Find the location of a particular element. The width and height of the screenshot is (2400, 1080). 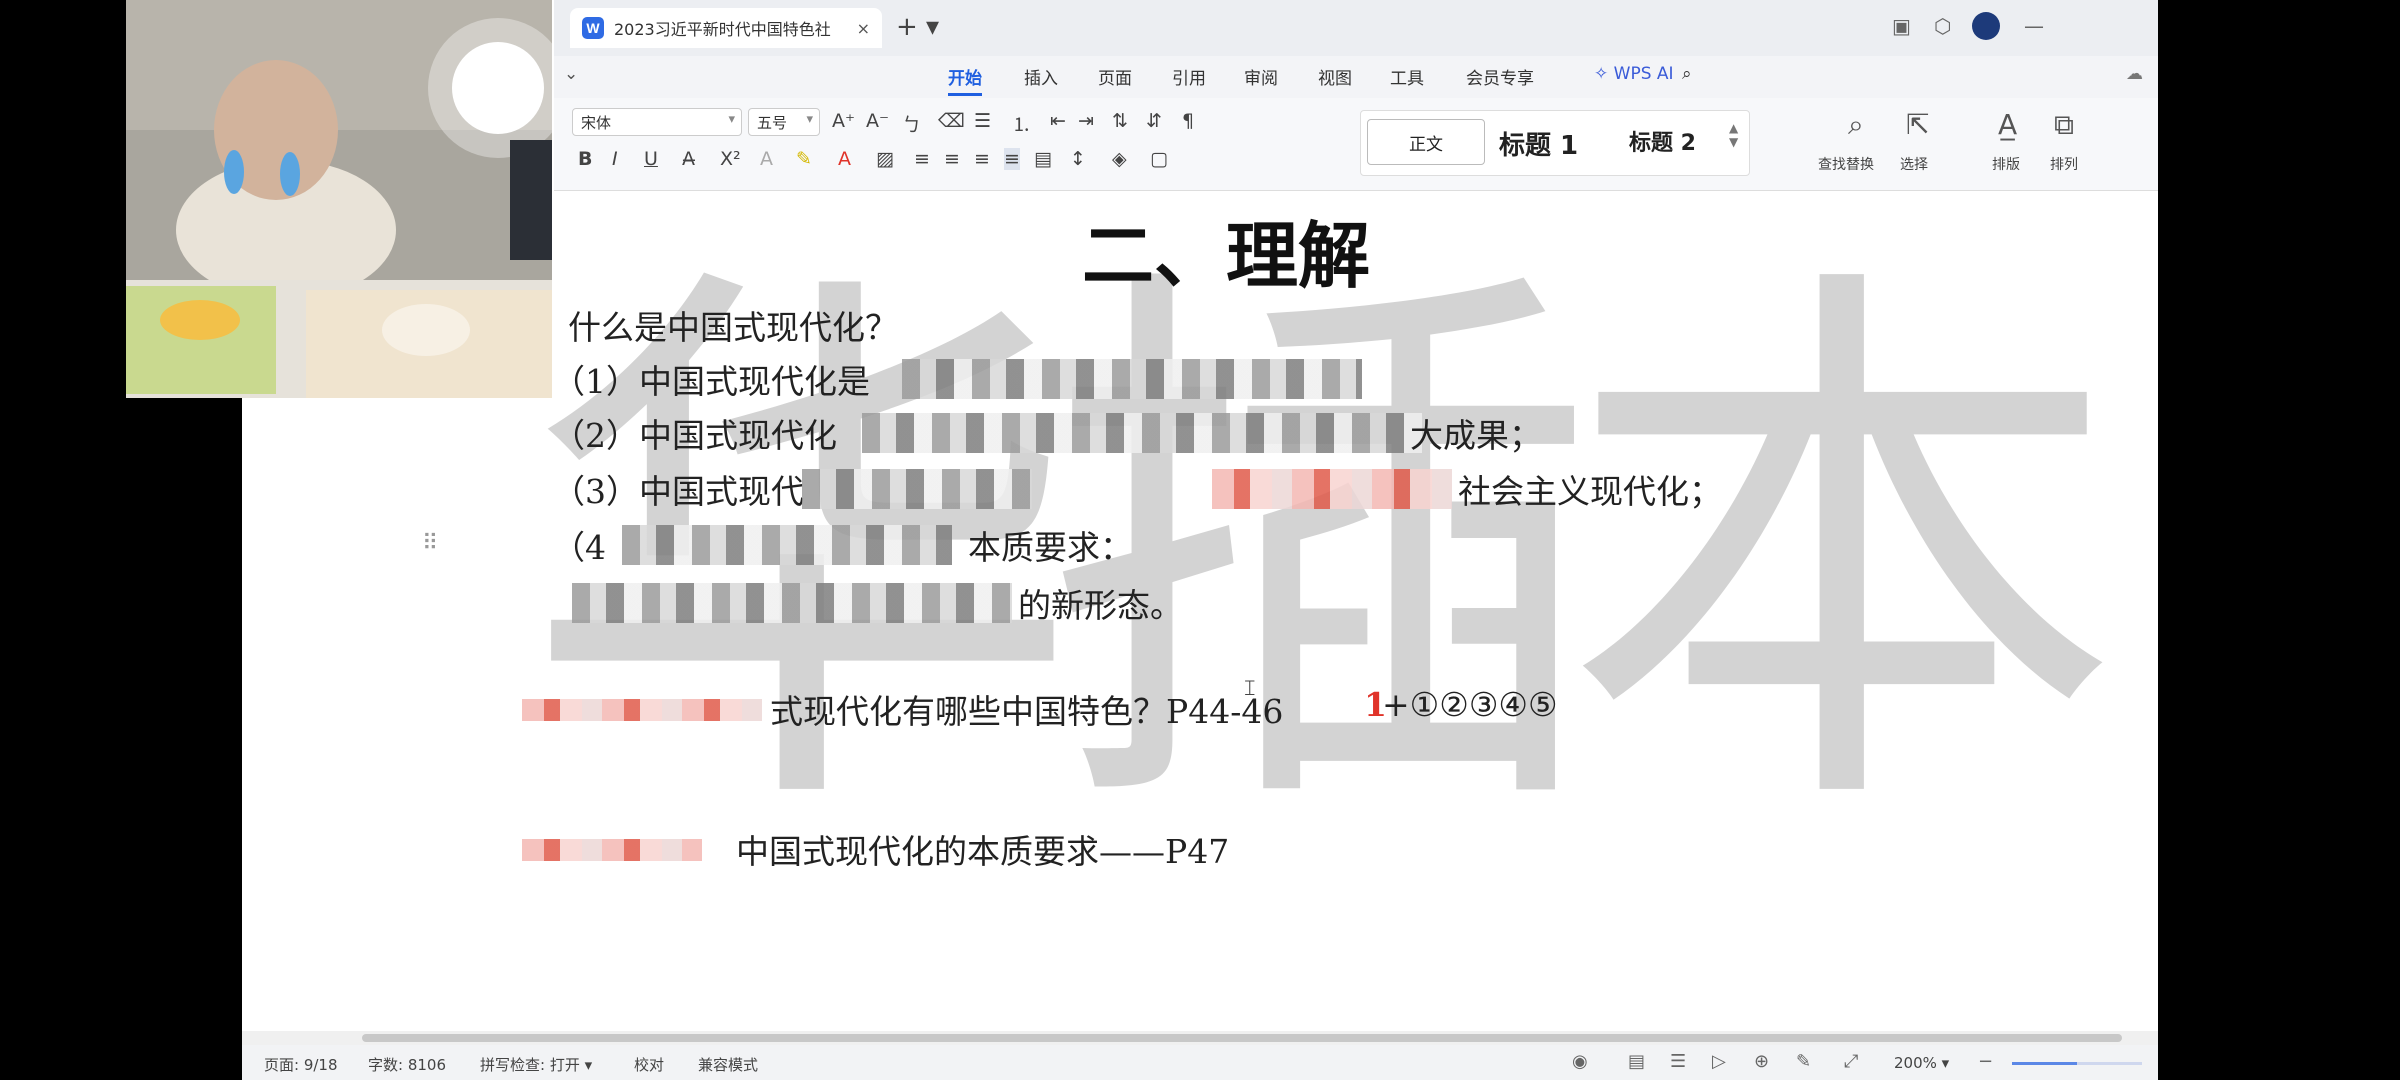

point-3-tail: 社会主义现代化； is located at coordinates (1590, 491).